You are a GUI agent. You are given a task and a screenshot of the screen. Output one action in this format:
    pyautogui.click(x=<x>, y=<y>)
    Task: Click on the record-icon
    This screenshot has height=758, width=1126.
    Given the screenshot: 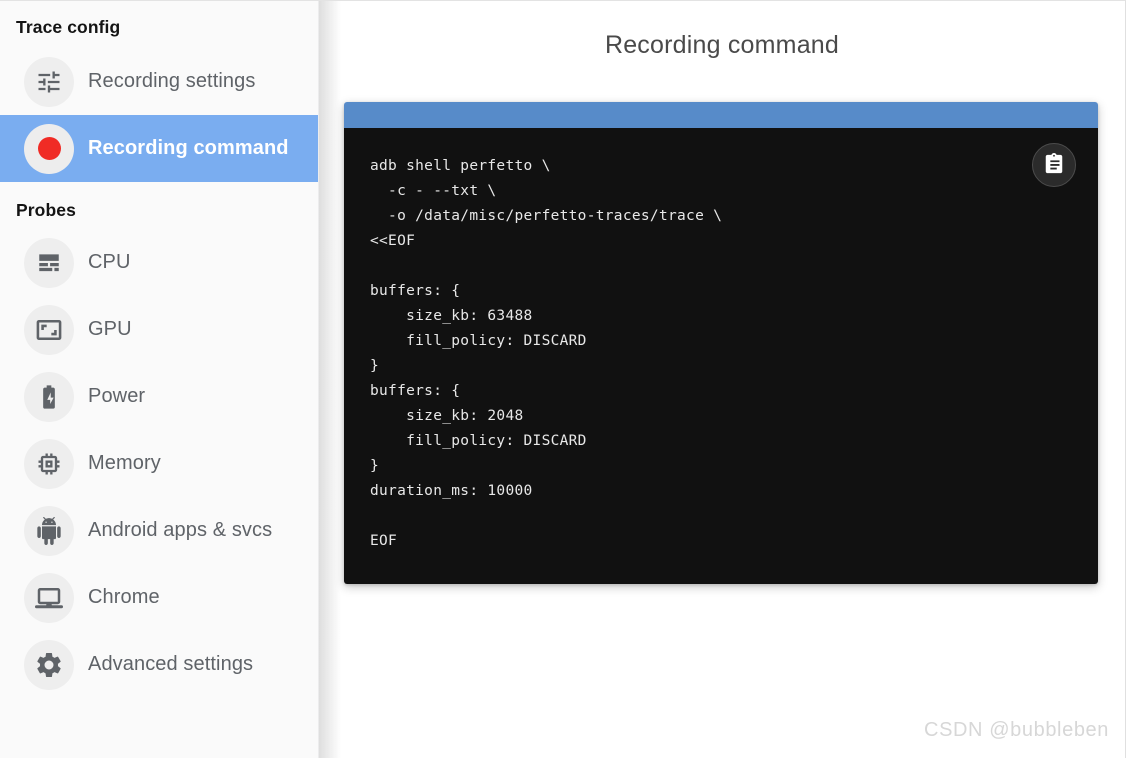 What is the action you would take?
    pyautogui.click(x=49, y=148)
    